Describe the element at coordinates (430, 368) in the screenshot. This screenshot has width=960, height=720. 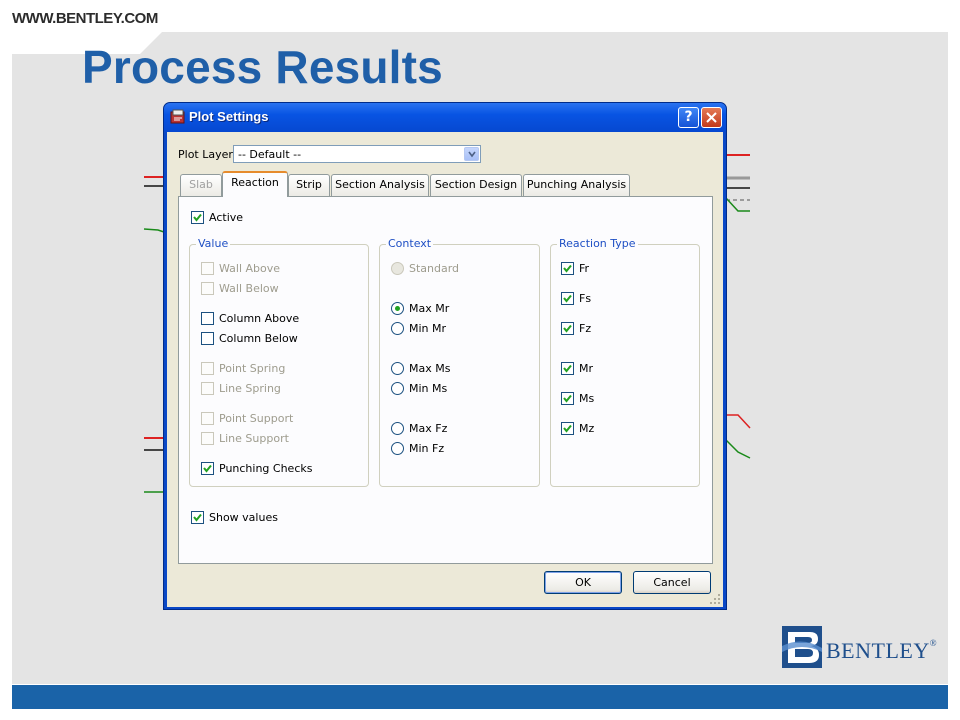
I see `max-ms-label: Max Ms` at that location.